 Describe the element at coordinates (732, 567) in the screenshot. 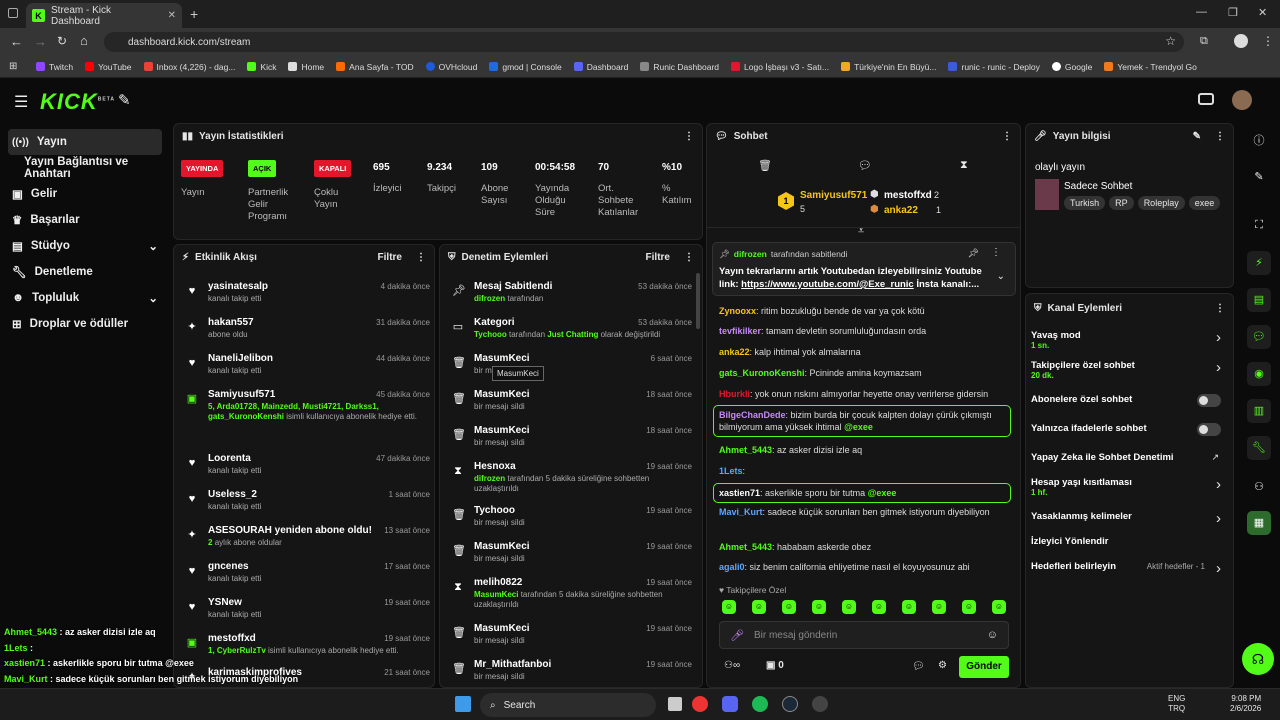

I see `chat-username: agali0` at that location.